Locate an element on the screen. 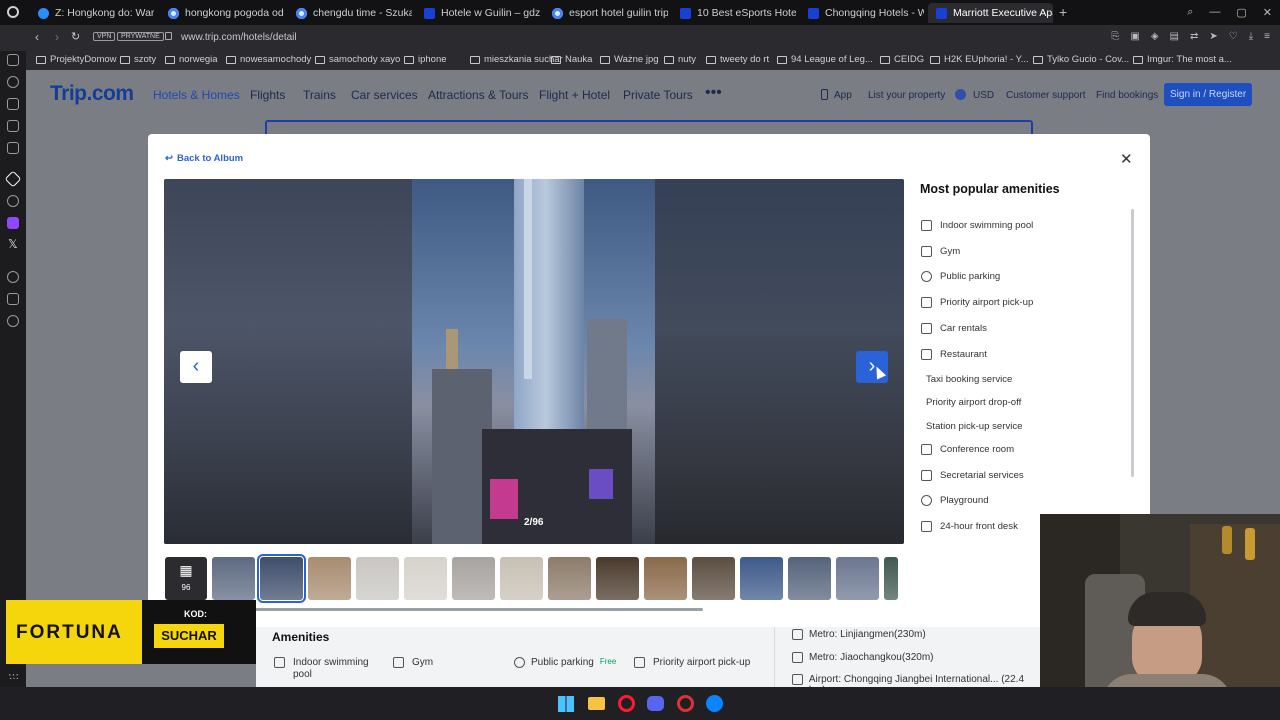  prev-photo-button: ‹ is located at coordinates (196, 367).